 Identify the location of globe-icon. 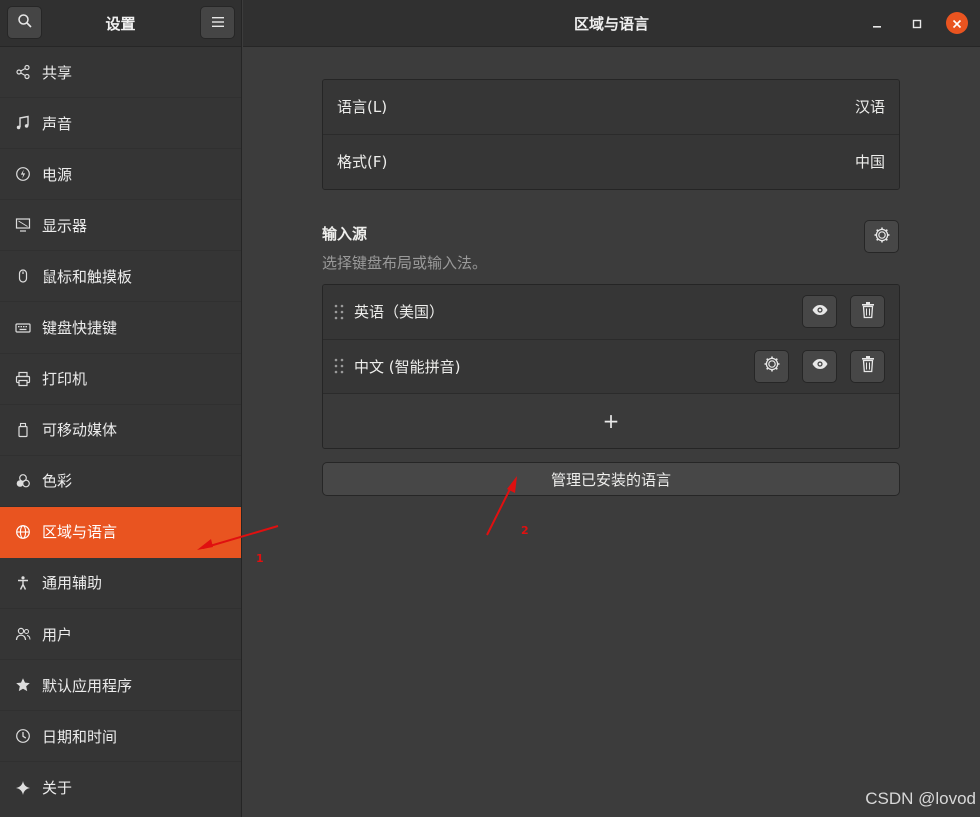
(23, 532).